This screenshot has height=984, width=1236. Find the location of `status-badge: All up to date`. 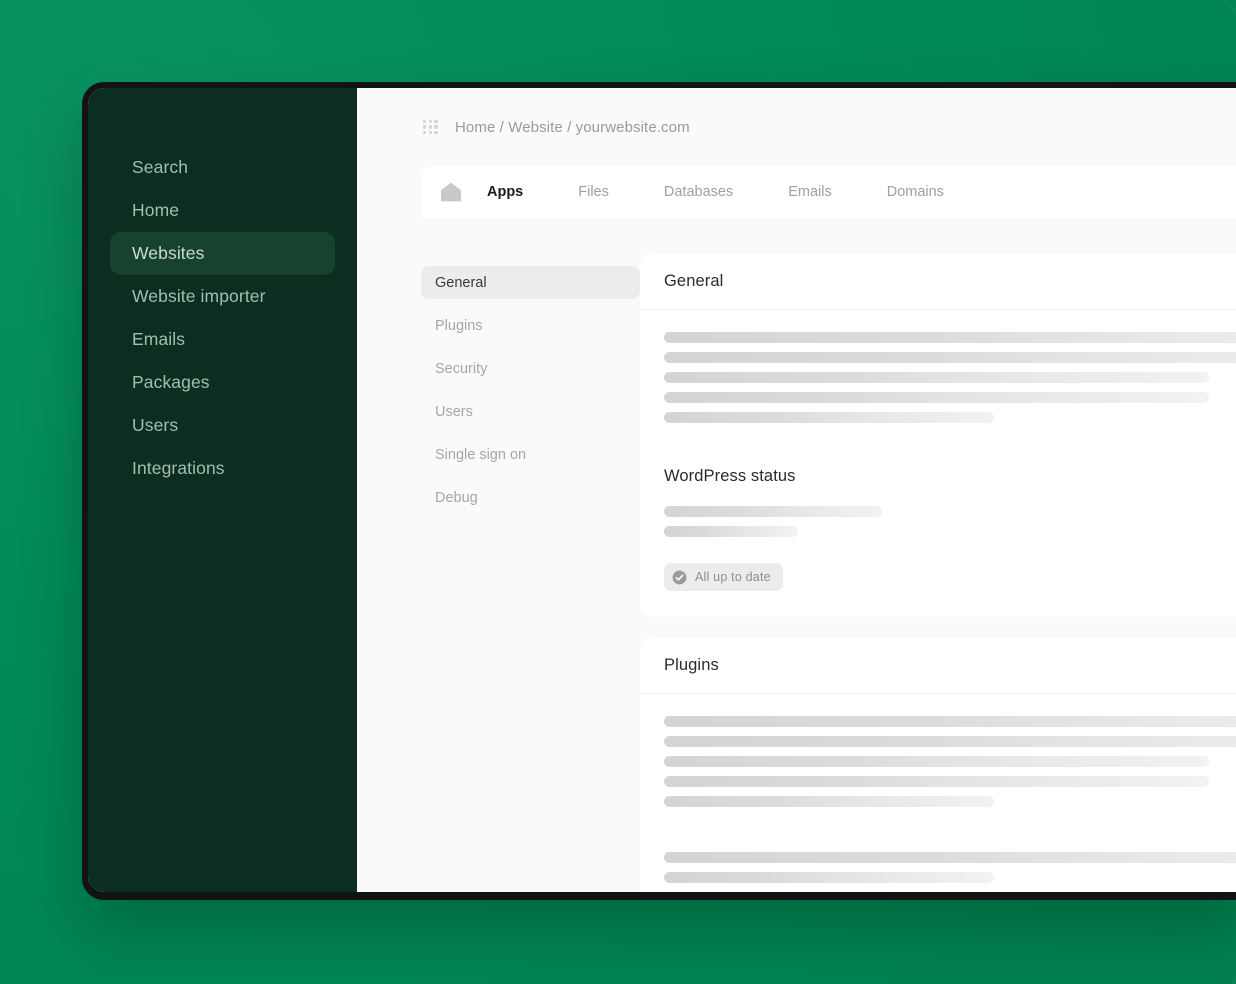

status-badge: All up to date is located at coordinates (723, 577).